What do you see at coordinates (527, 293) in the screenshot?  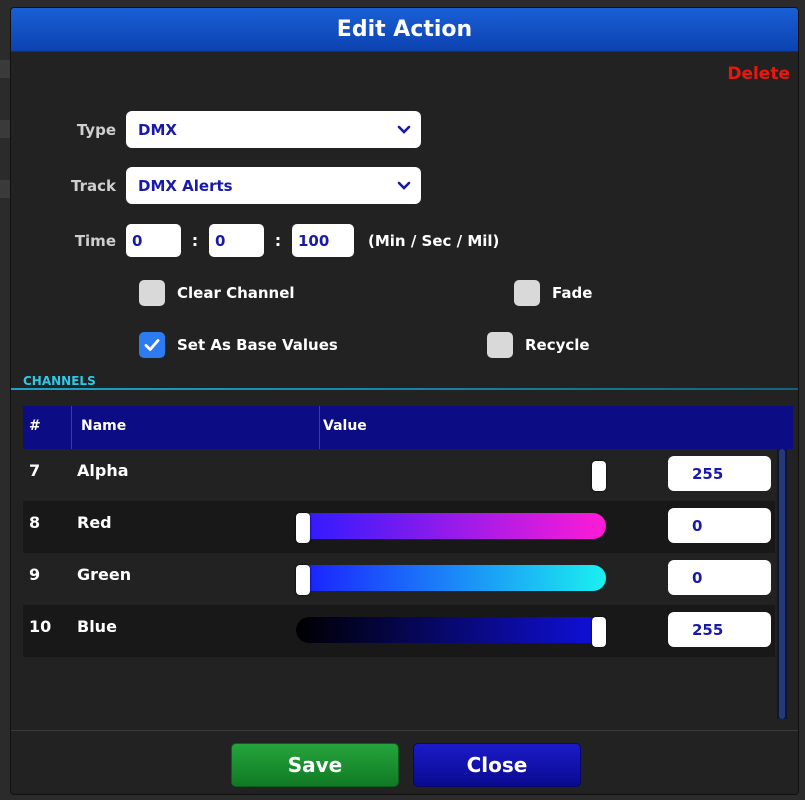 I see `fade-checkbox` at bounding box center [527, 293].